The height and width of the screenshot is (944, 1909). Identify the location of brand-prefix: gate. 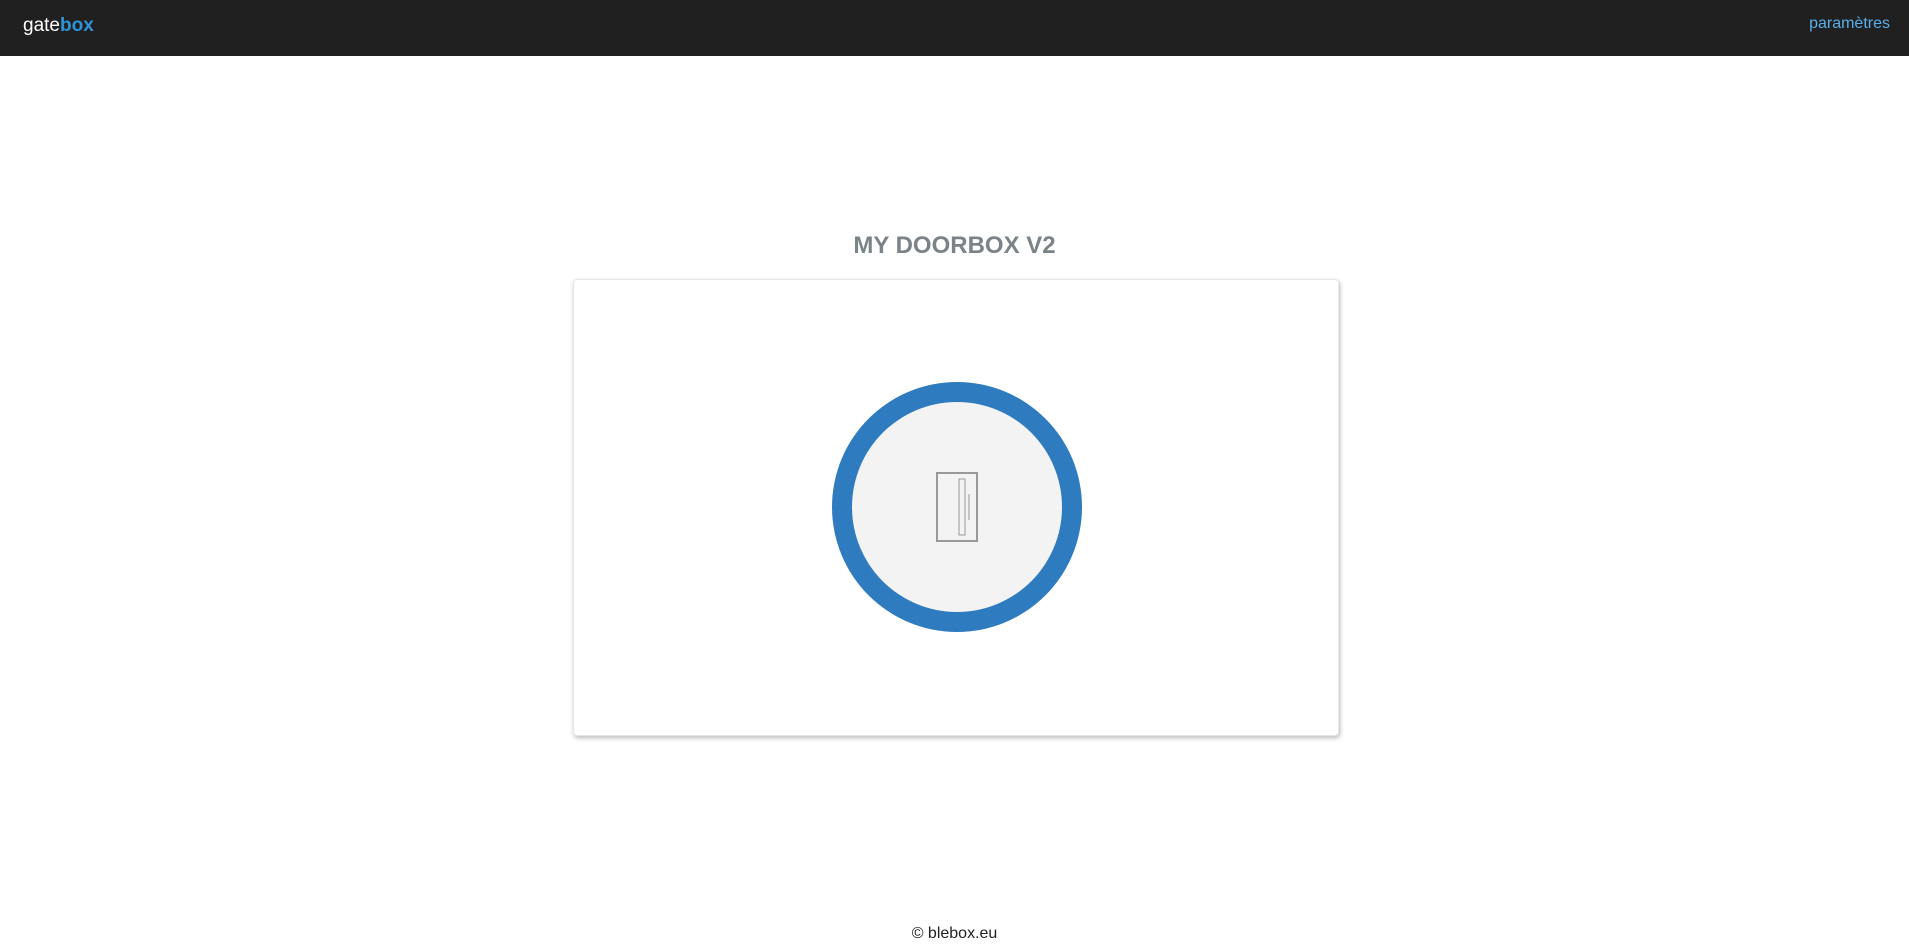
(41, 25).